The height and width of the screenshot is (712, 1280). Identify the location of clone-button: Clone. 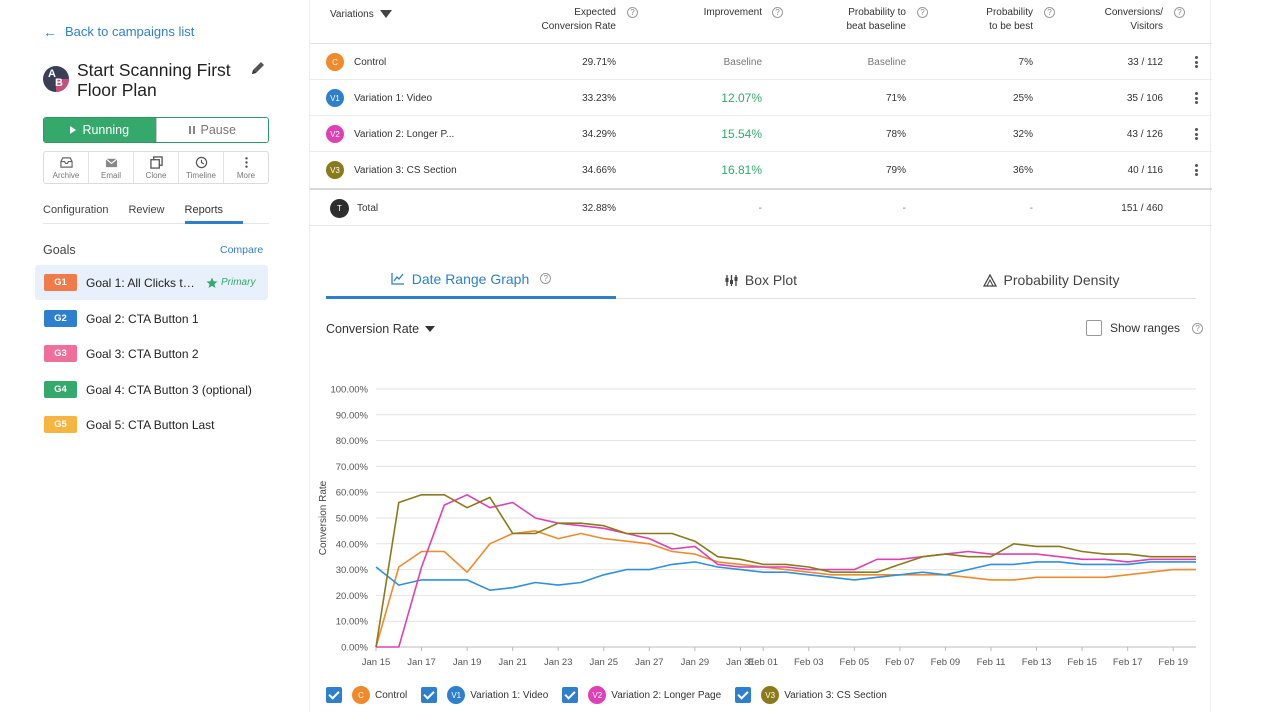
(156, 167).